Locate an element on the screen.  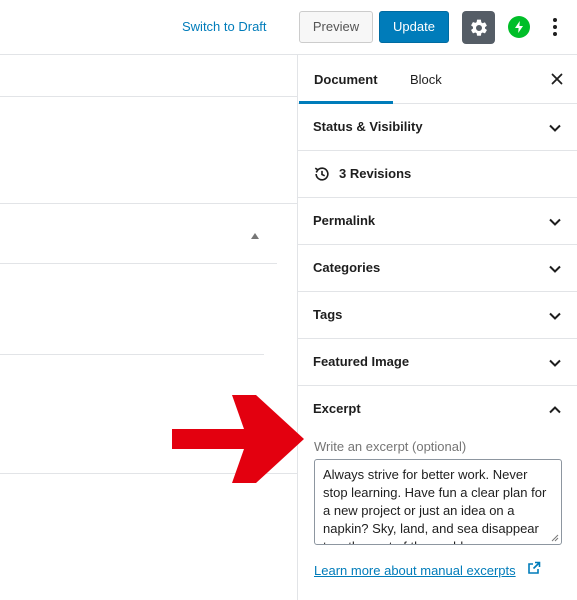
panel-status-visibility: Status & Visibility is located at coordinates (437, 127).